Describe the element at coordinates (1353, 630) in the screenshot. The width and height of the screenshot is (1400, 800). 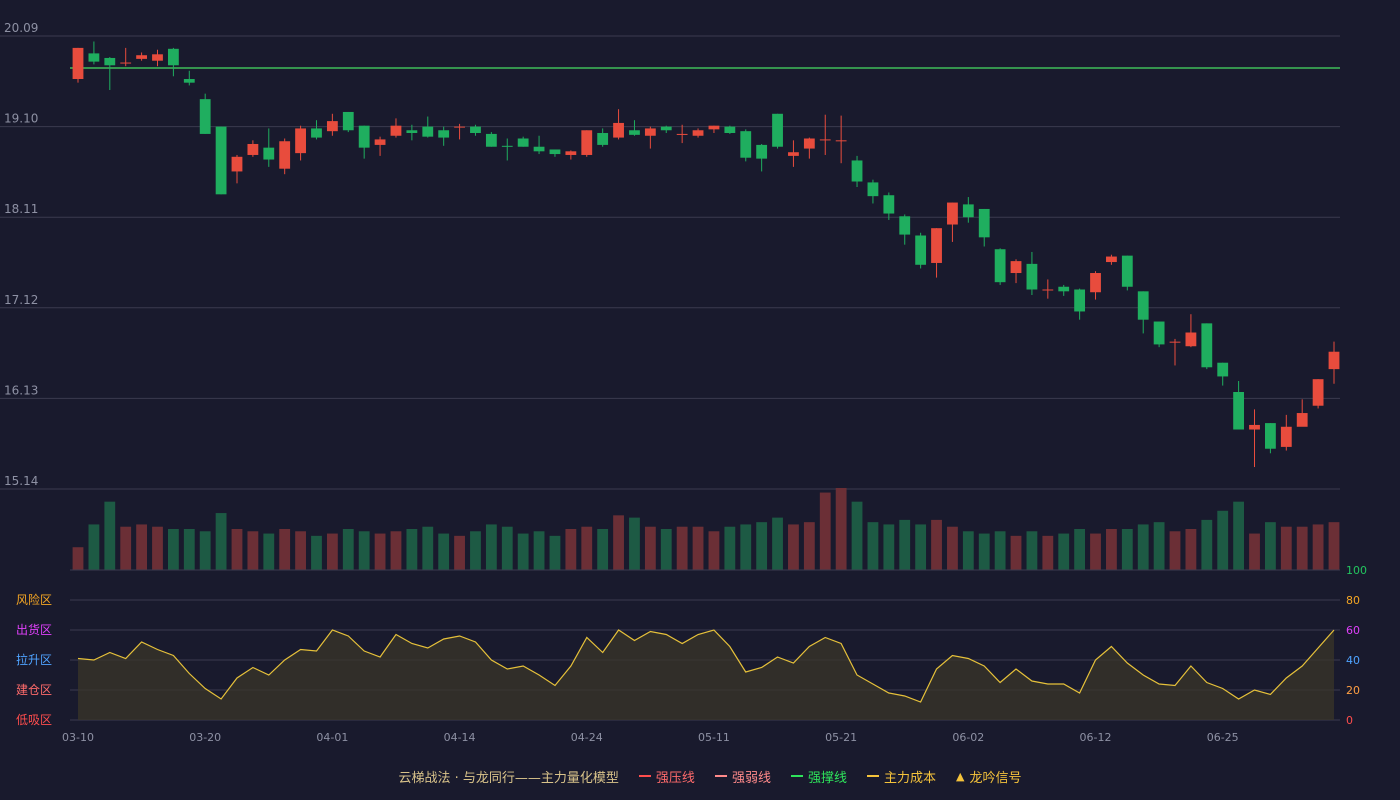
I see `indicator-tick-label: 60` at that location.